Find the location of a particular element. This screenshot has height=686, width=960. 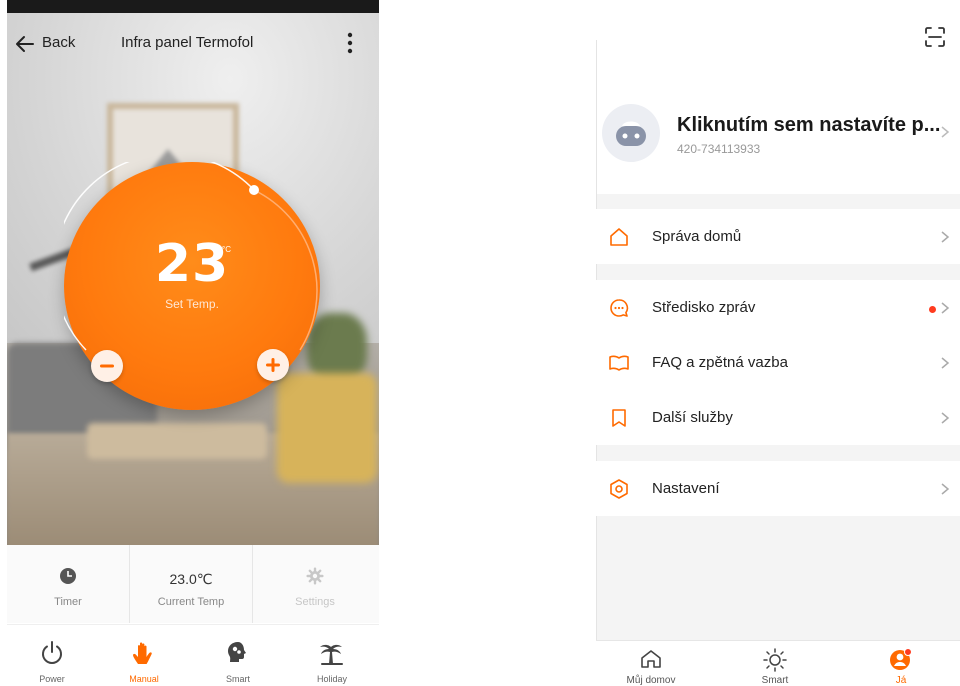

set-temperature-value: 23 is located at coordinates (192, 264).